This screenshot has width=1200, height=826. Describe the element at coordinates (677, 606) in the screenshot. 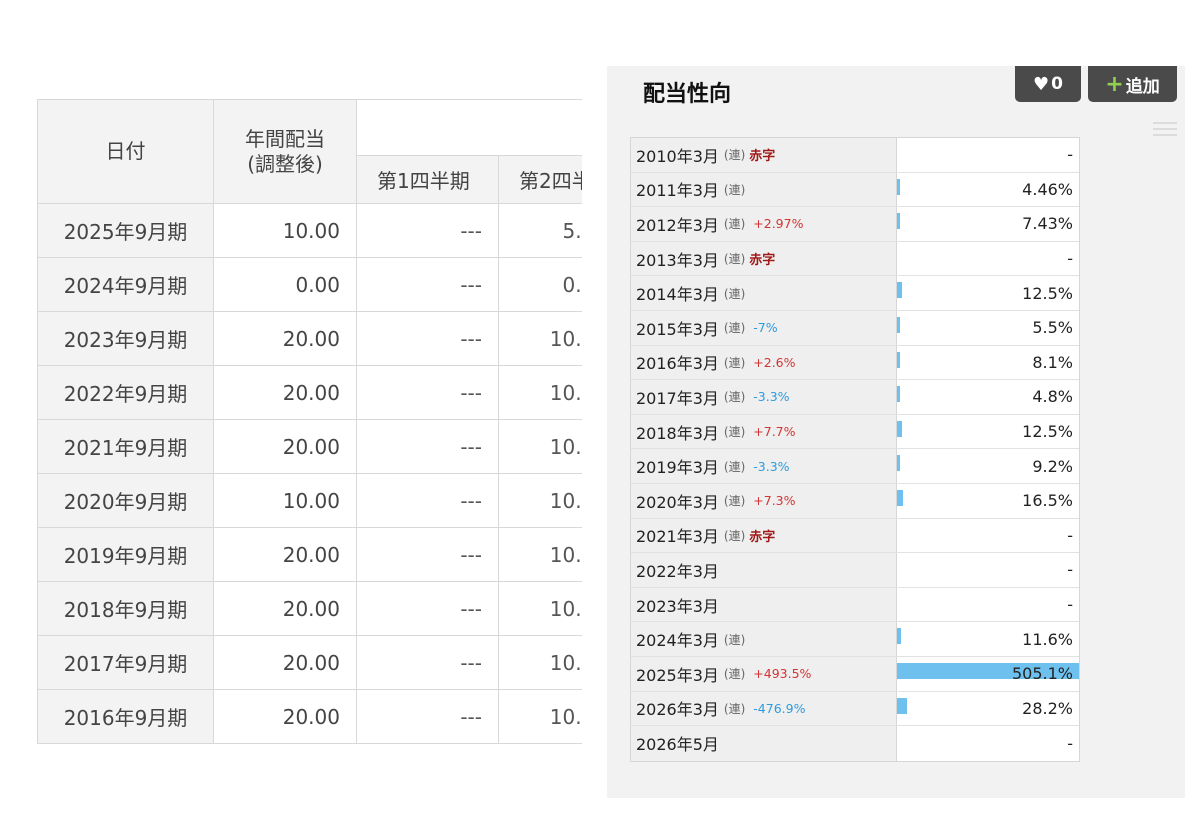

I see `fiscal-year: 2023年3月` at that location.